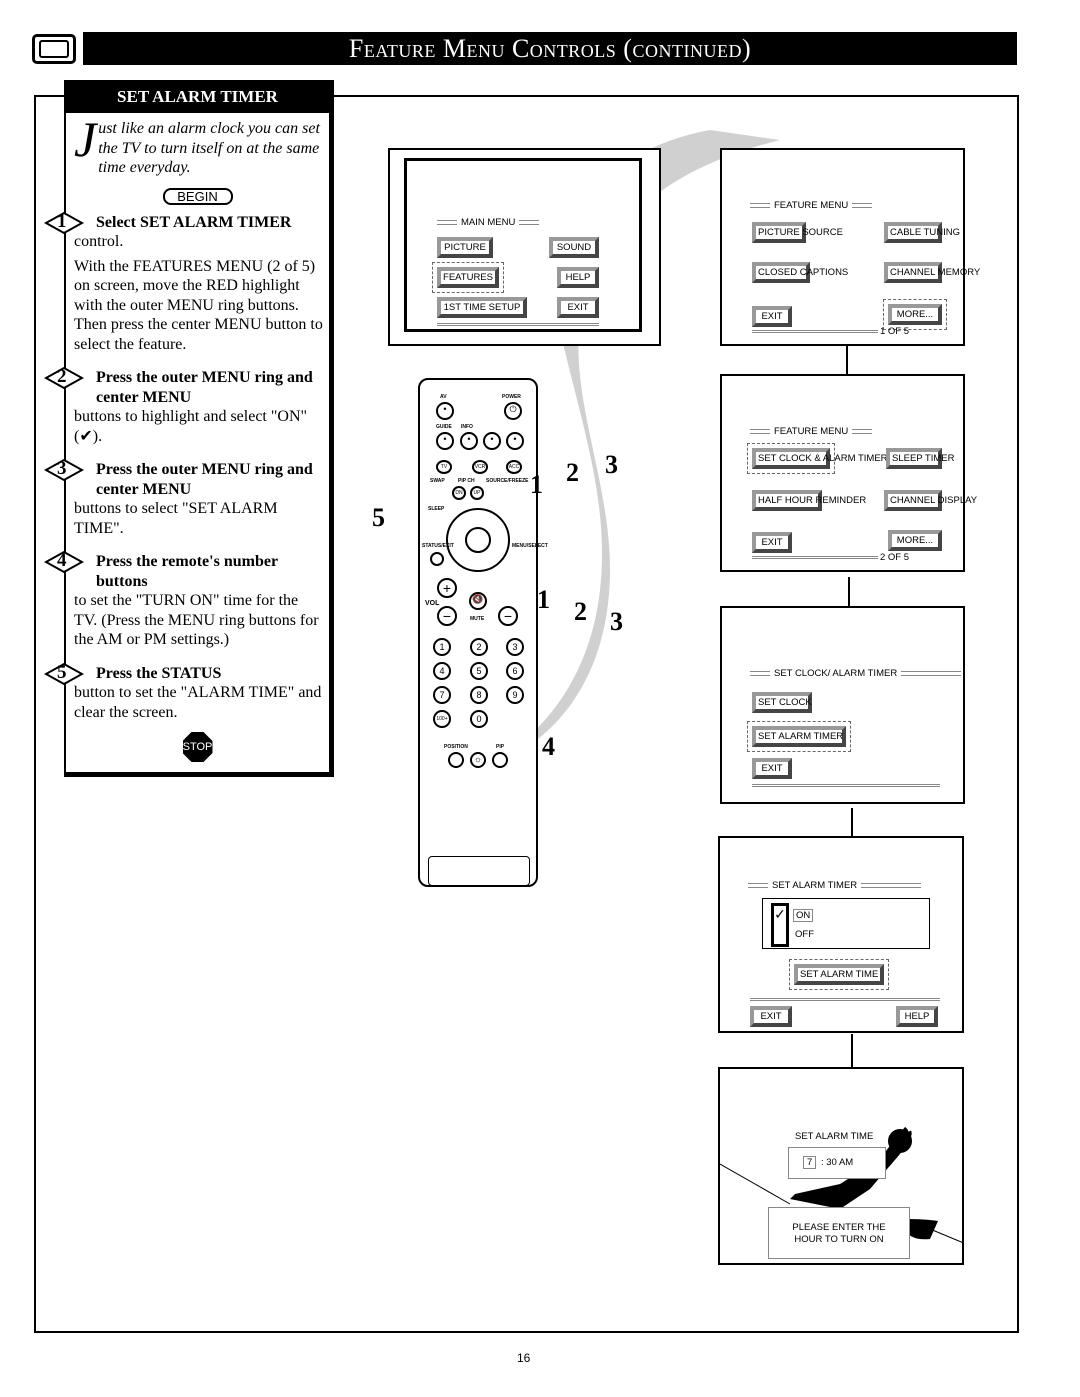 The height and width of the screenshot is (1397, 1080). What do you see at coordinates (99, 241) in the screenshot?
I see `step-text: control.` at bounding box center [99, 241].